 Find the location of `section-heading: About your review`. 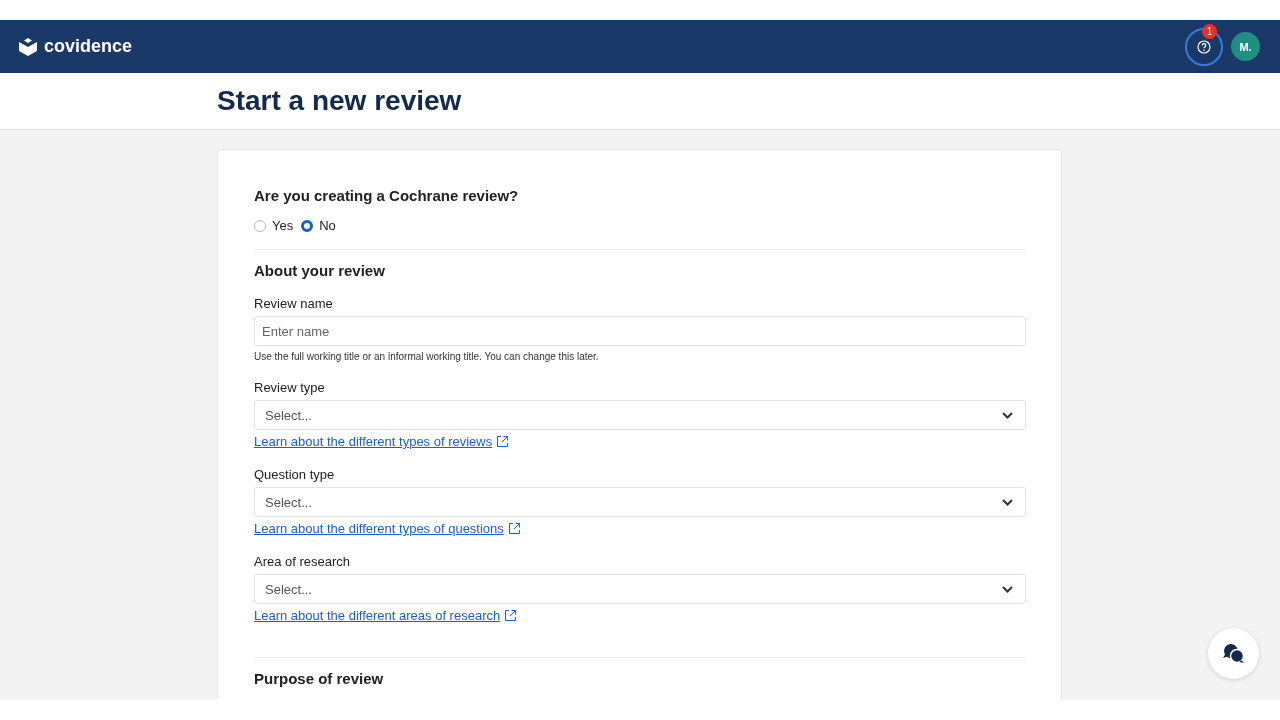

section-heading: About your review is located at coordinates (320, 271).